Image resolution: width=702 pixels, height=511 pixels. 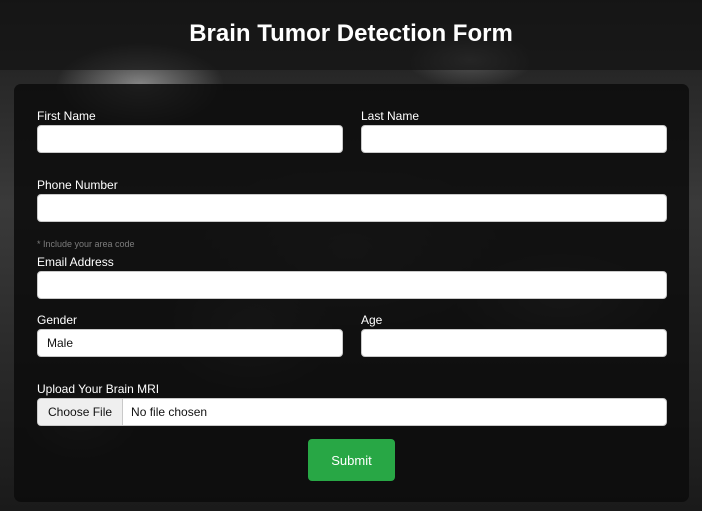 What do you see at coordinates (190, 343) in the screenshot?
I see `gender-select: Male` at bounding box center [190, 343].